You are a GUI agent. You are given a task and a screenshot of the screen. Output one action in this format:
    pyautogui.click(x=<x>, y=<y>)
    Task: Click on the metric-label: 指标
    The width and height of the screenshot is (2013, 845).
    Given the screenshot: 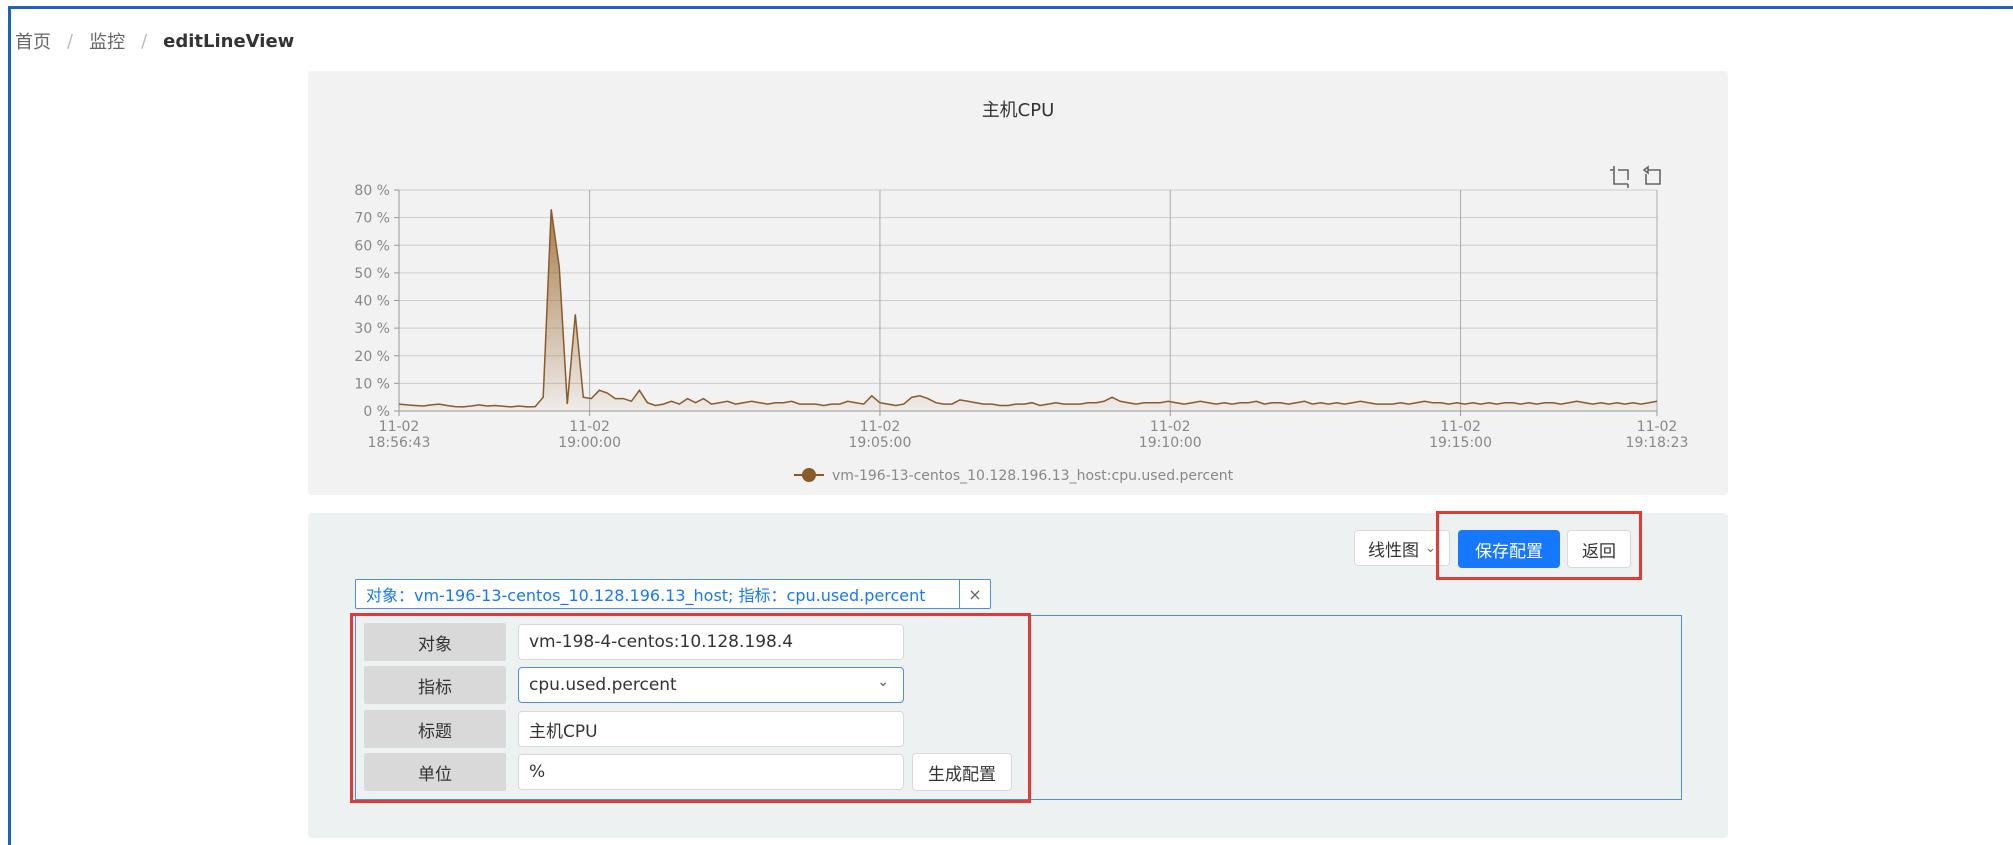 What is the action you would take?
    pyautogui.click(x=435, y=685)
    